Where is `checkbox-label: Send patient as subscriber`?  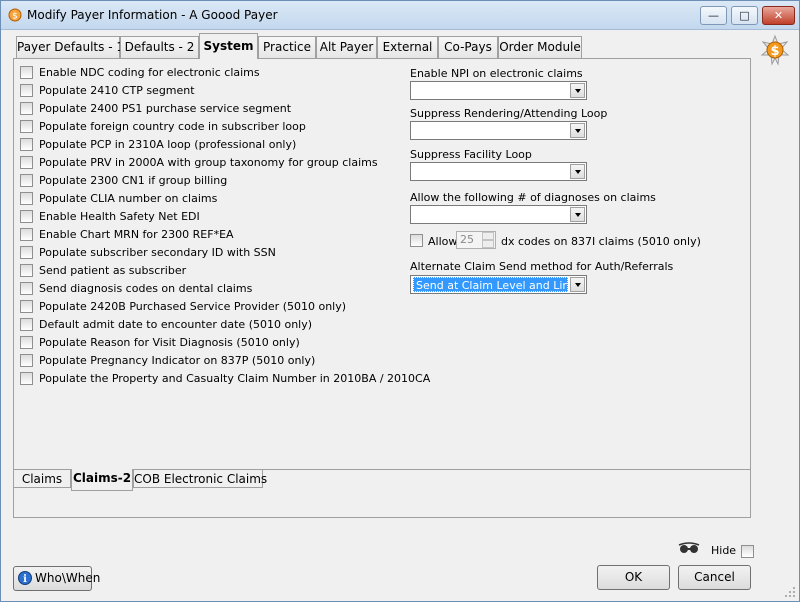
checkbox-label: Send patient as subscriber is located at coordinates (113, 270).